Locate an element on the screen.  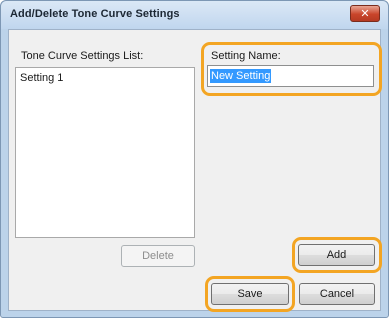
cancel-button: Cancel is located at coordinates (337, 294).